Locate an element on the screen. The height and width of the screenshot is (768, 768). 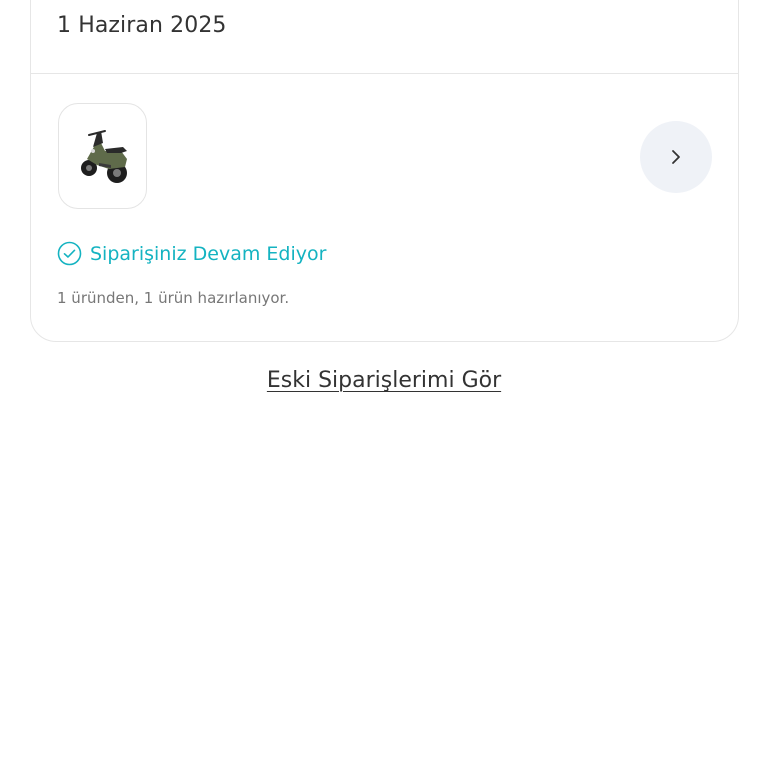
old-orders-container: Eski Siparişlerimi Gör is located at coordinates (384, 380).